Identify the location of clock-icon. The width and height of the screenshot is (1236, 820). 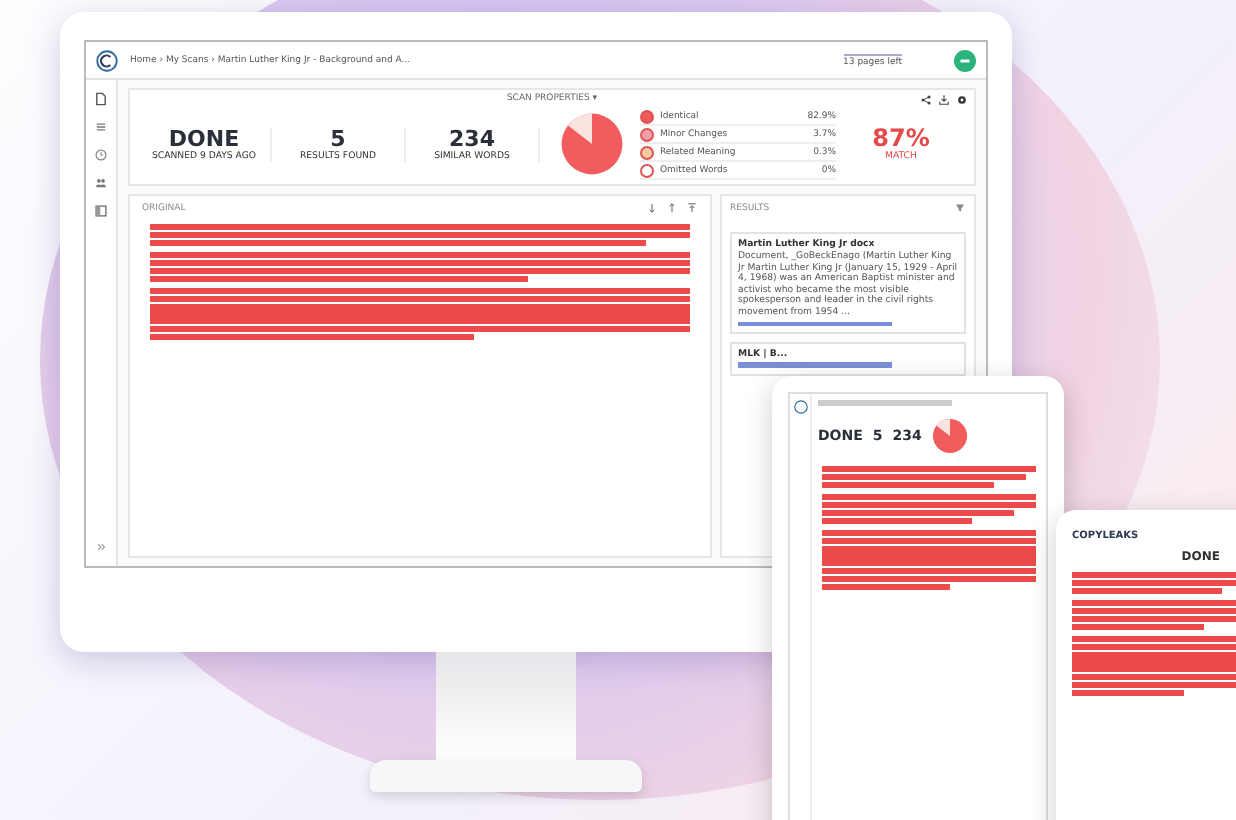
(101, 155).